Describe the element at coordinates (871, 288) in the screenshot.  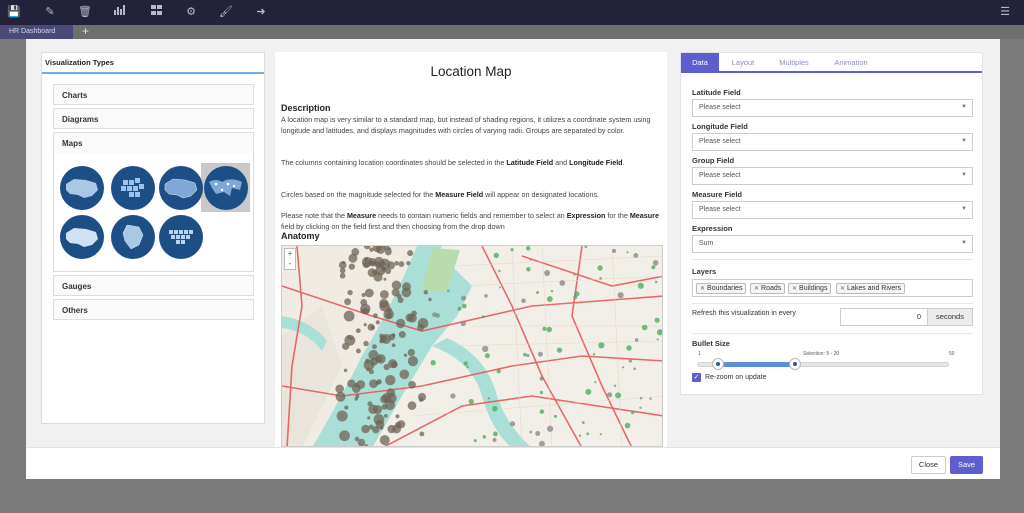
I see `layer-tag-lakes-and-rivers: ✕ Lakes and Rivers` at that location.